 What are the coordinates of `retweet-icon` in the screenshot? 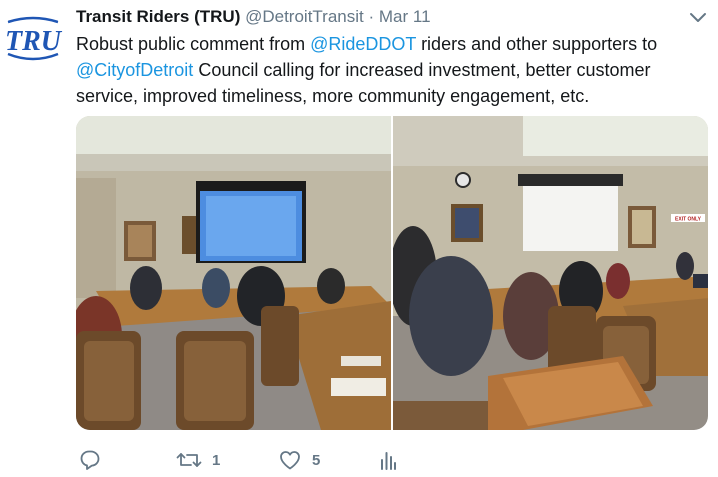 It's located at (189, 460).